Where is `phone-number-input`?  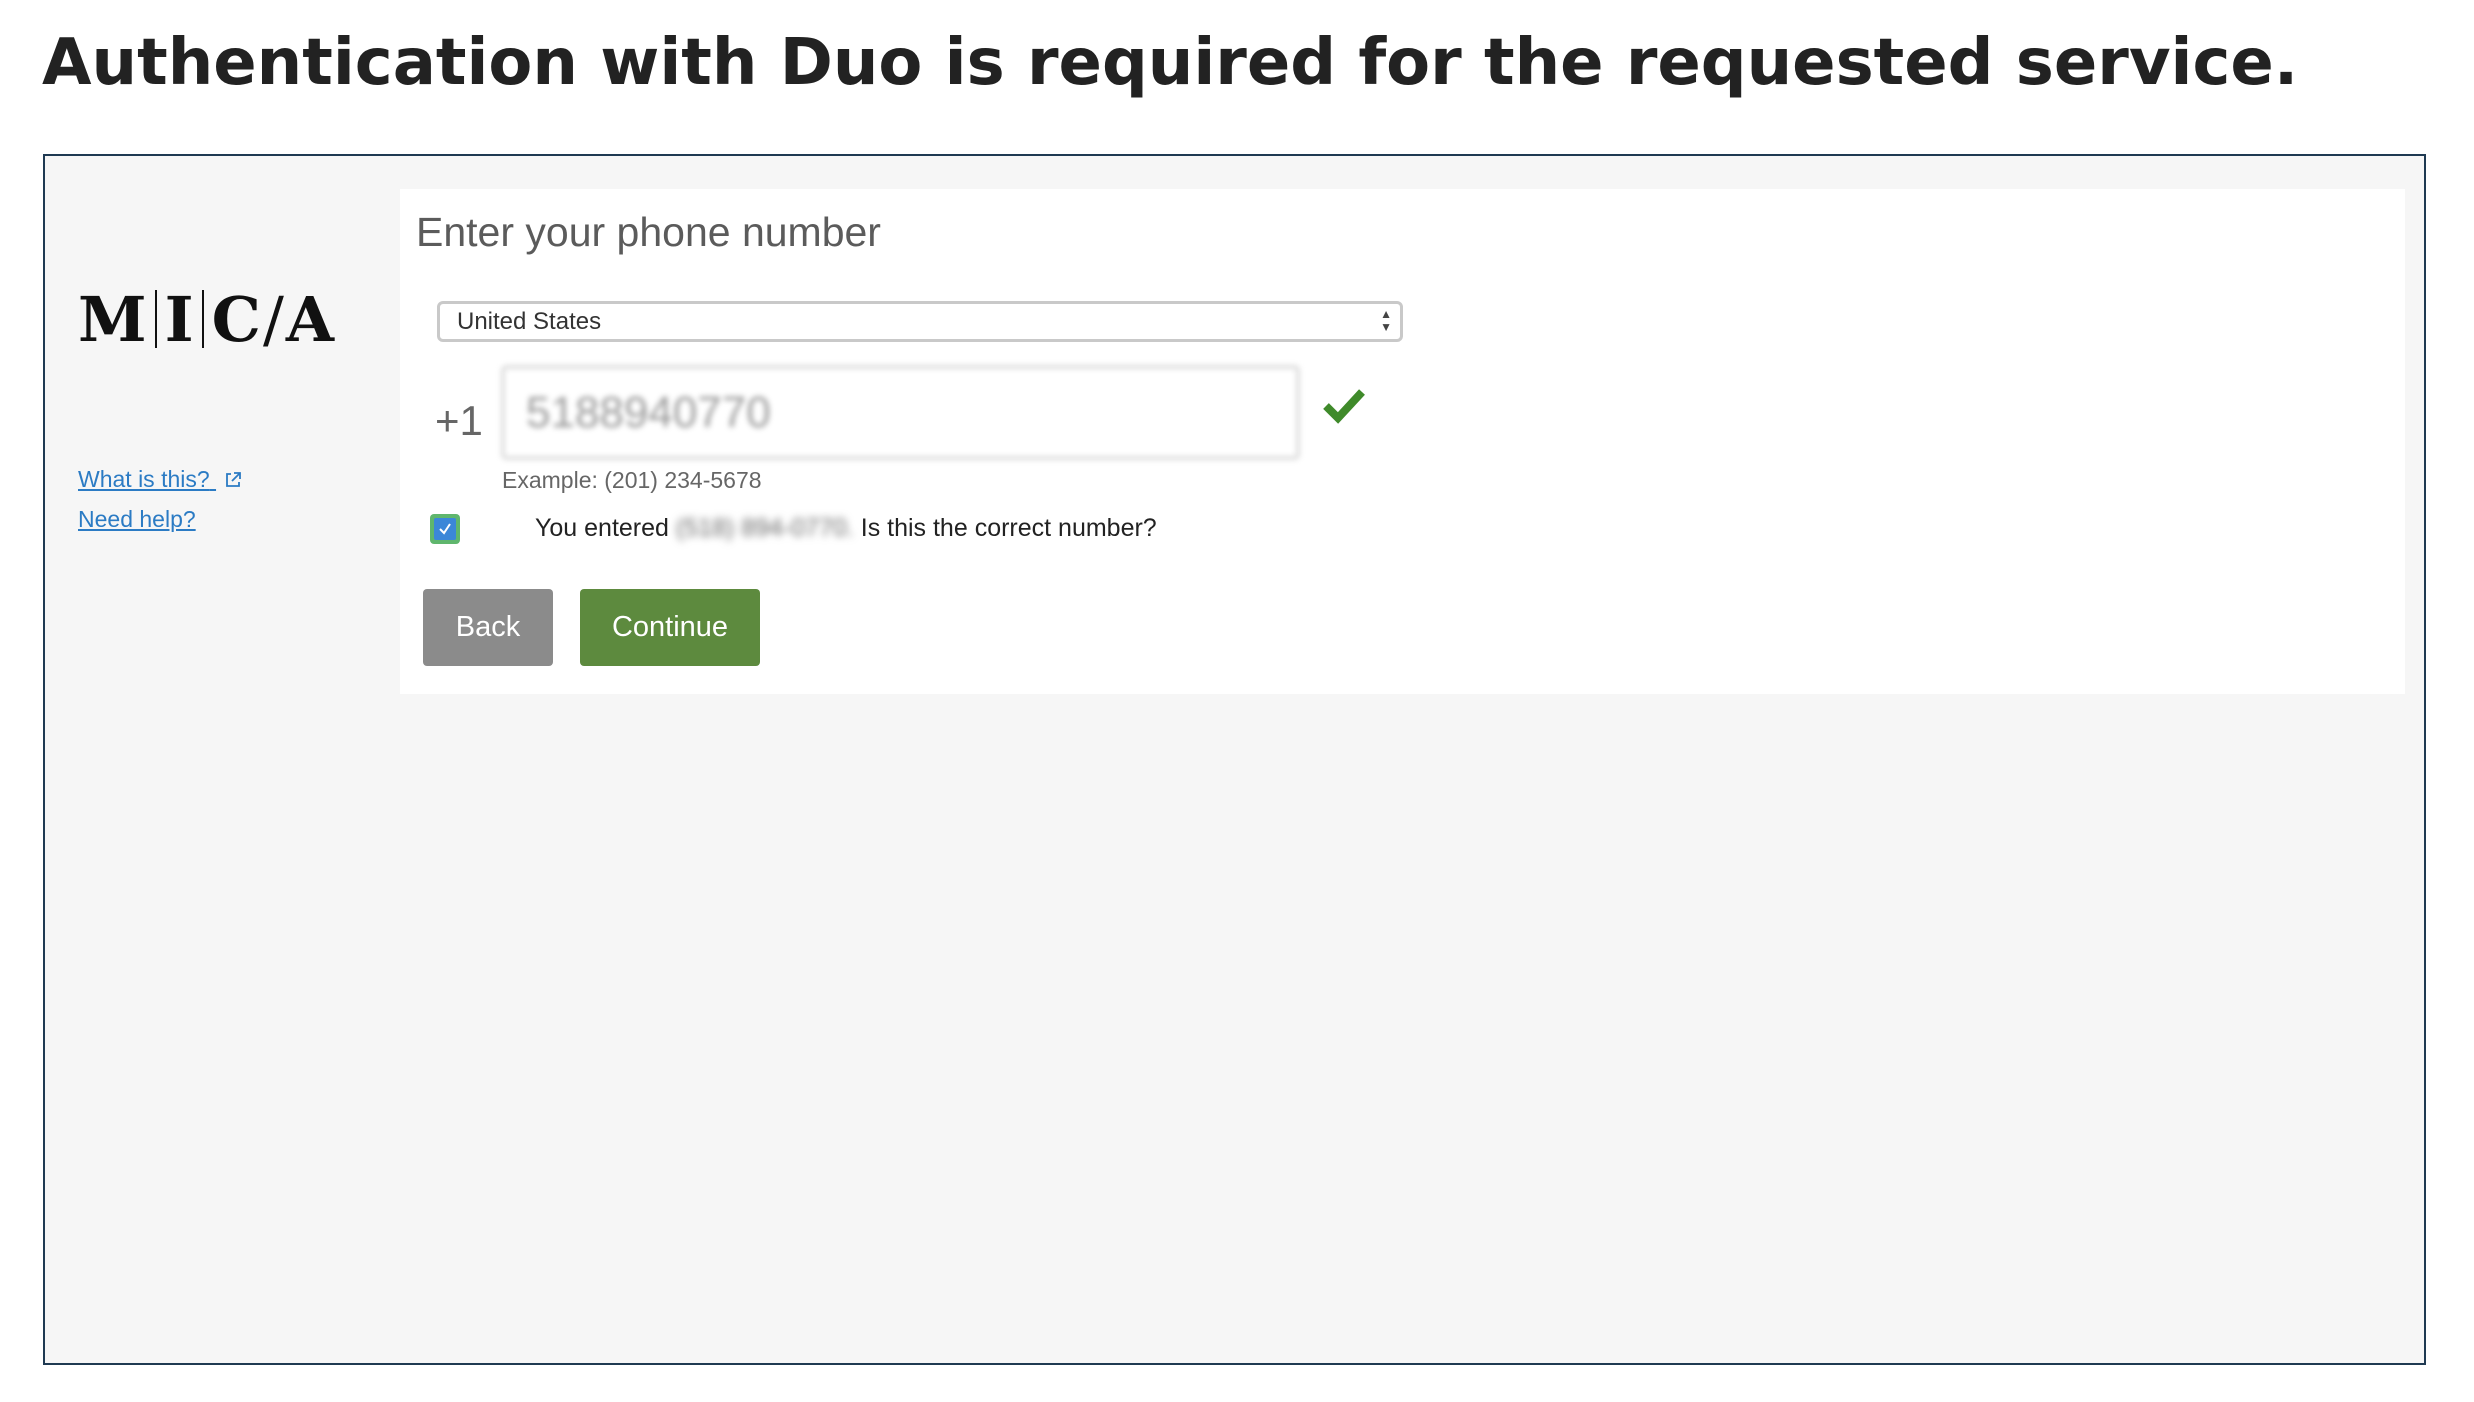
phone-number-input is located at coordinates (900, 412).